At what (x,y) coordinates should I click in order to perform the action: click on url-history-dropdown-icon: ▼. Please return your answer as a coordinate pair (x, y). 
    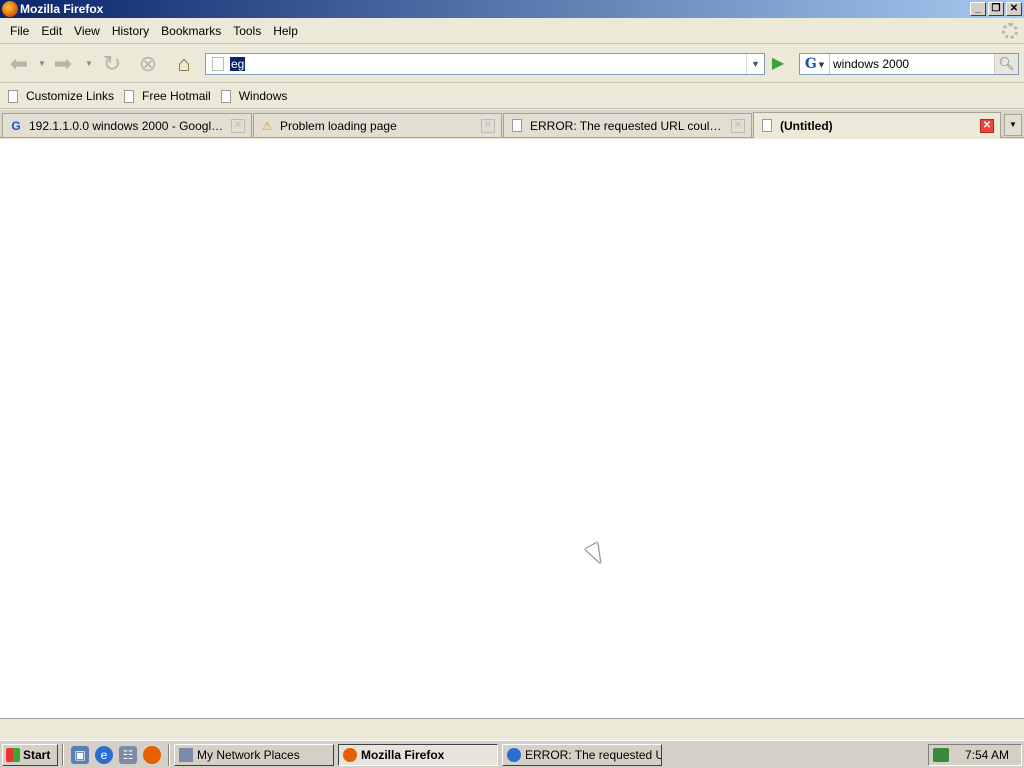
    Looking at the image, I should click on (755, 64).